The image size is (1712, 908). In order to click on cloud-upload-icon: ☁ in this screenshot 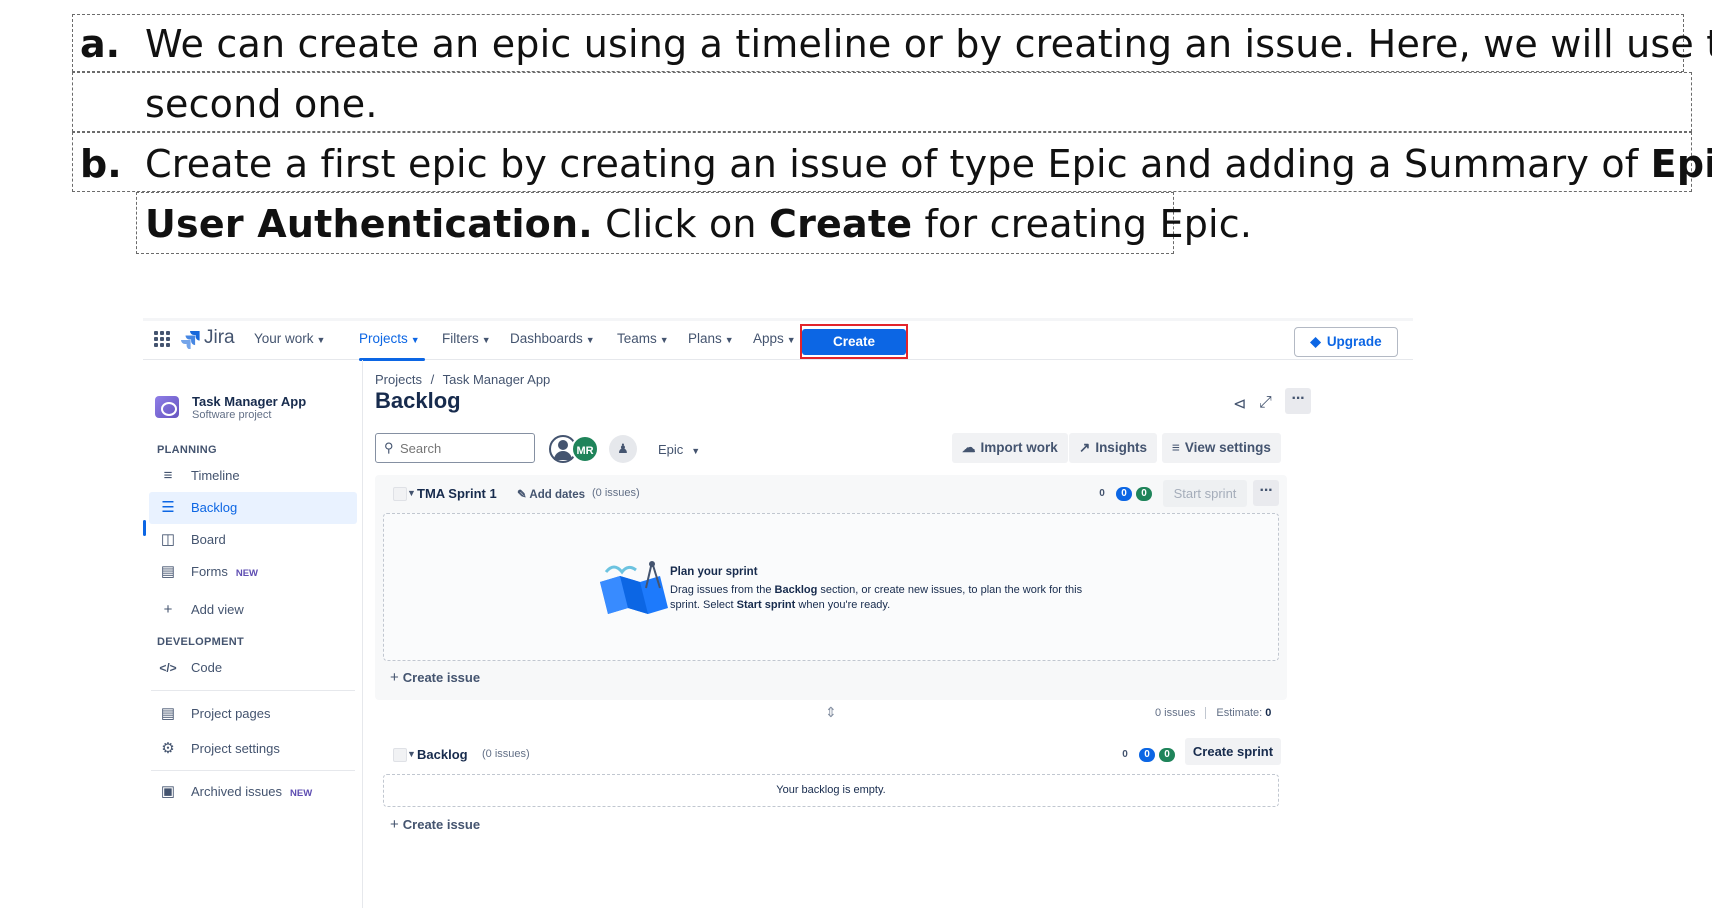, I will do `click(969, 447)`.